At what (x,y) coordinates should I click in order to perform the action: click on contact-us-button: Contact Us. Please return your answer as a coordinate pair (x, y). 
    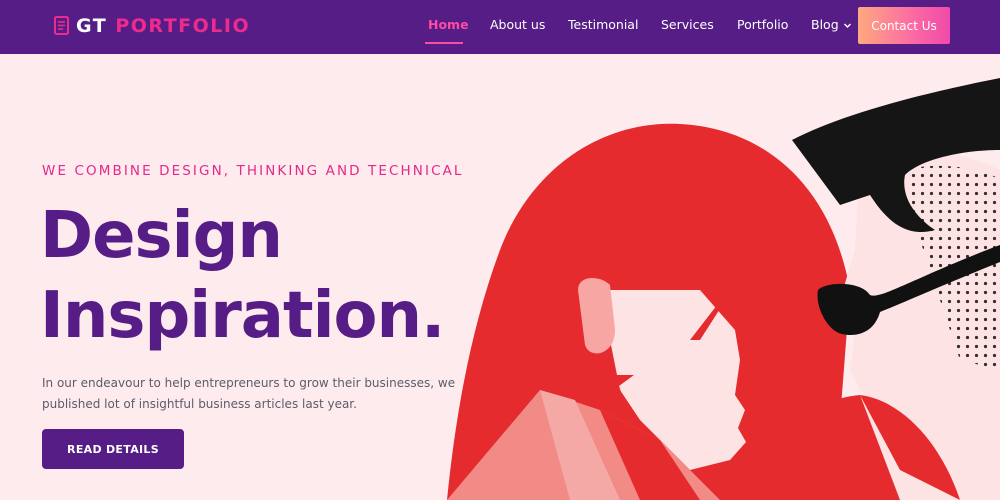
    Looking at the image, I should click on (904, 25).